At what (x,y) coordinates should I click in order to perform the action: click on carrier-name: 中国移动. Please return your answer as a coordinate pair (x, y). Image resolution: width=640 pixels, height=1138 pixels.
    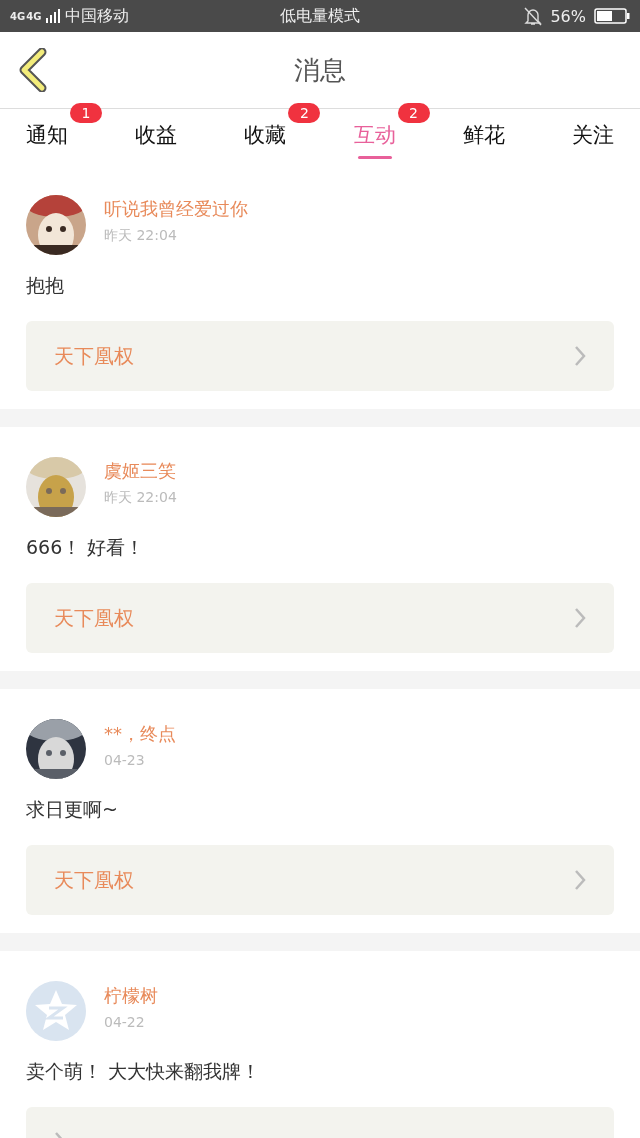
    Looking at the image, I should click on (97, 16).